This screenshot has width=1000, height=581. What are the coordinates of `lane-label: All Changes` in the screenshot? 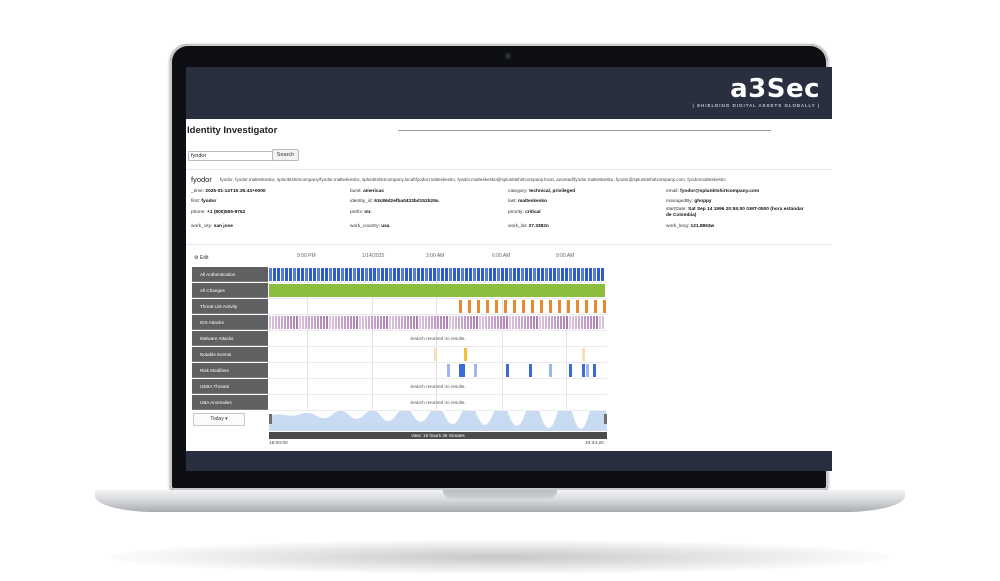 It's located at (230, 290).